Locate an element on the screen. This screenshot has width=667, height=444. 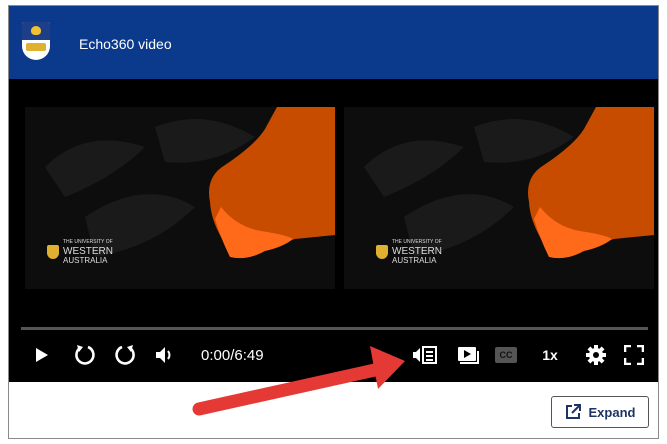
volume-button is located at coordinates (165, 355).